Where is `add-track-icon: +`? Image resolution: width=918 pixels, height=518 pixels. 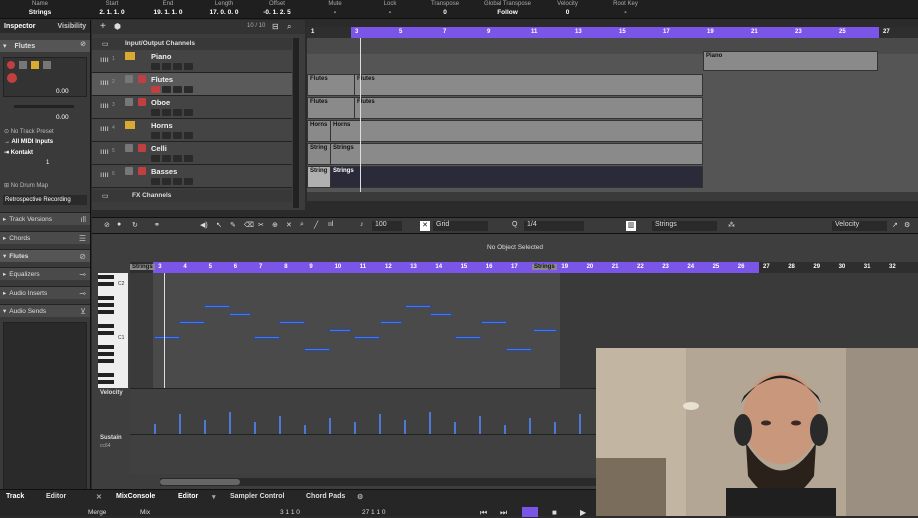
add-track-icon: + is located at coordinates (103, 26).